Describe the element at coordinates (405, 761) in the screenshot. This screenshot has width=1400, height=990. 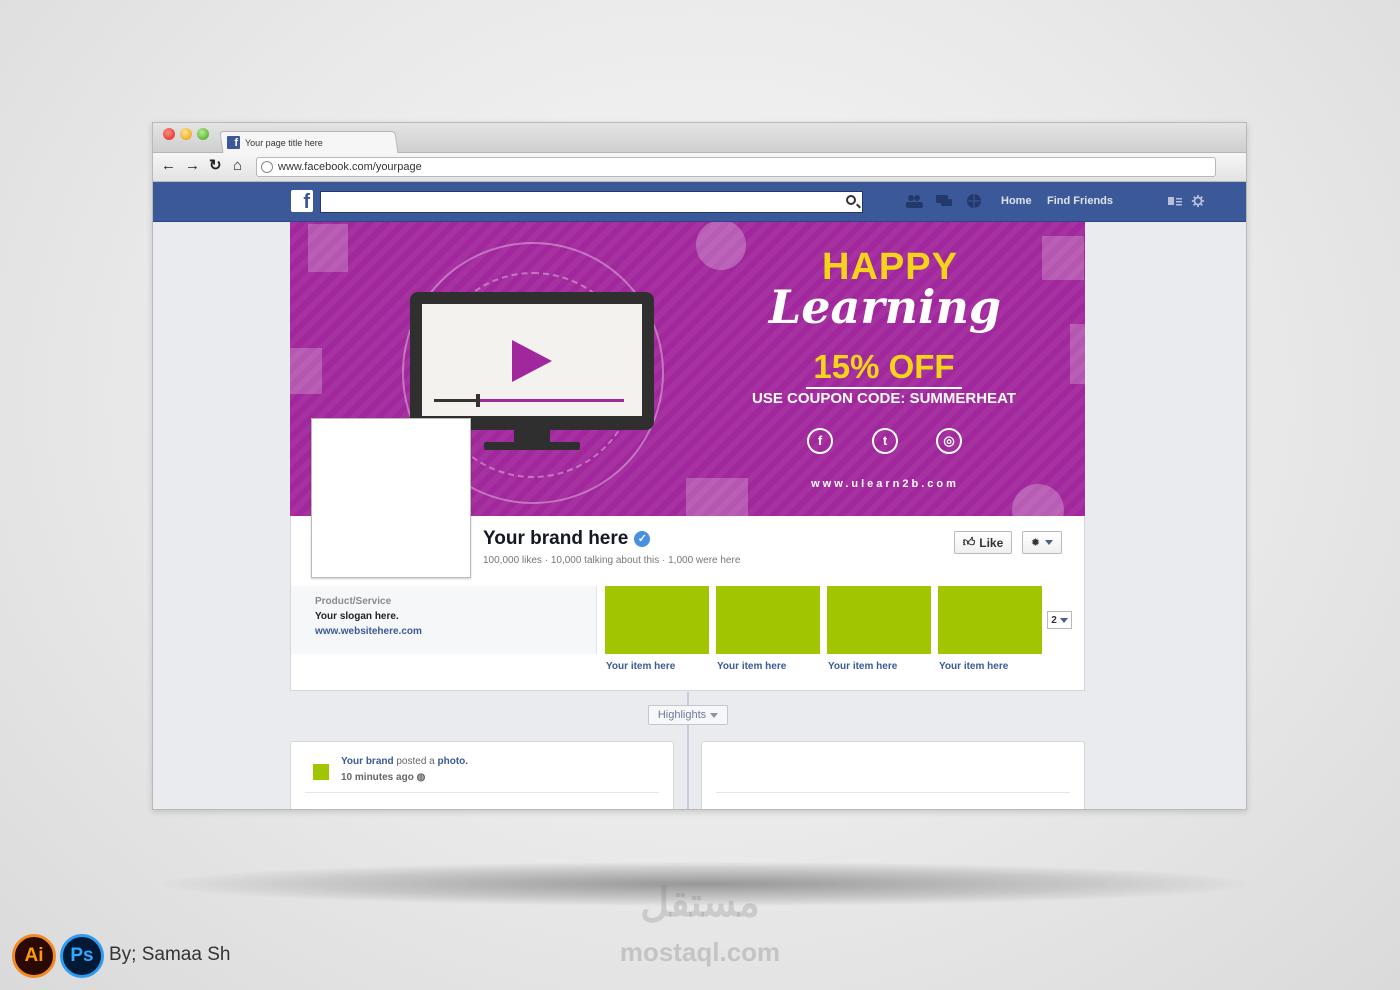
I see `post-header: Your brand posted a photo.` at that location.